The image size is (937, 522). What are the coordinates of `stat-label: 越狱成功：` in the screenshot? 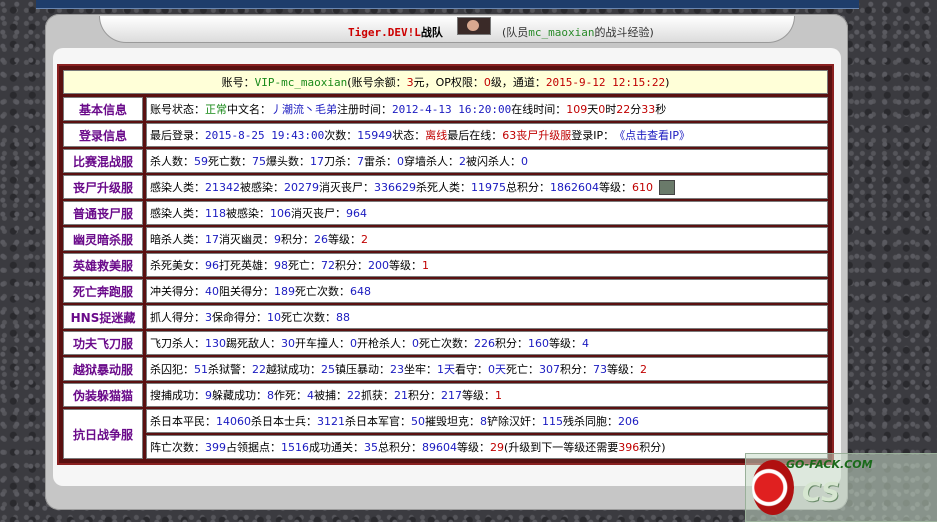 It's located at (293, 369).